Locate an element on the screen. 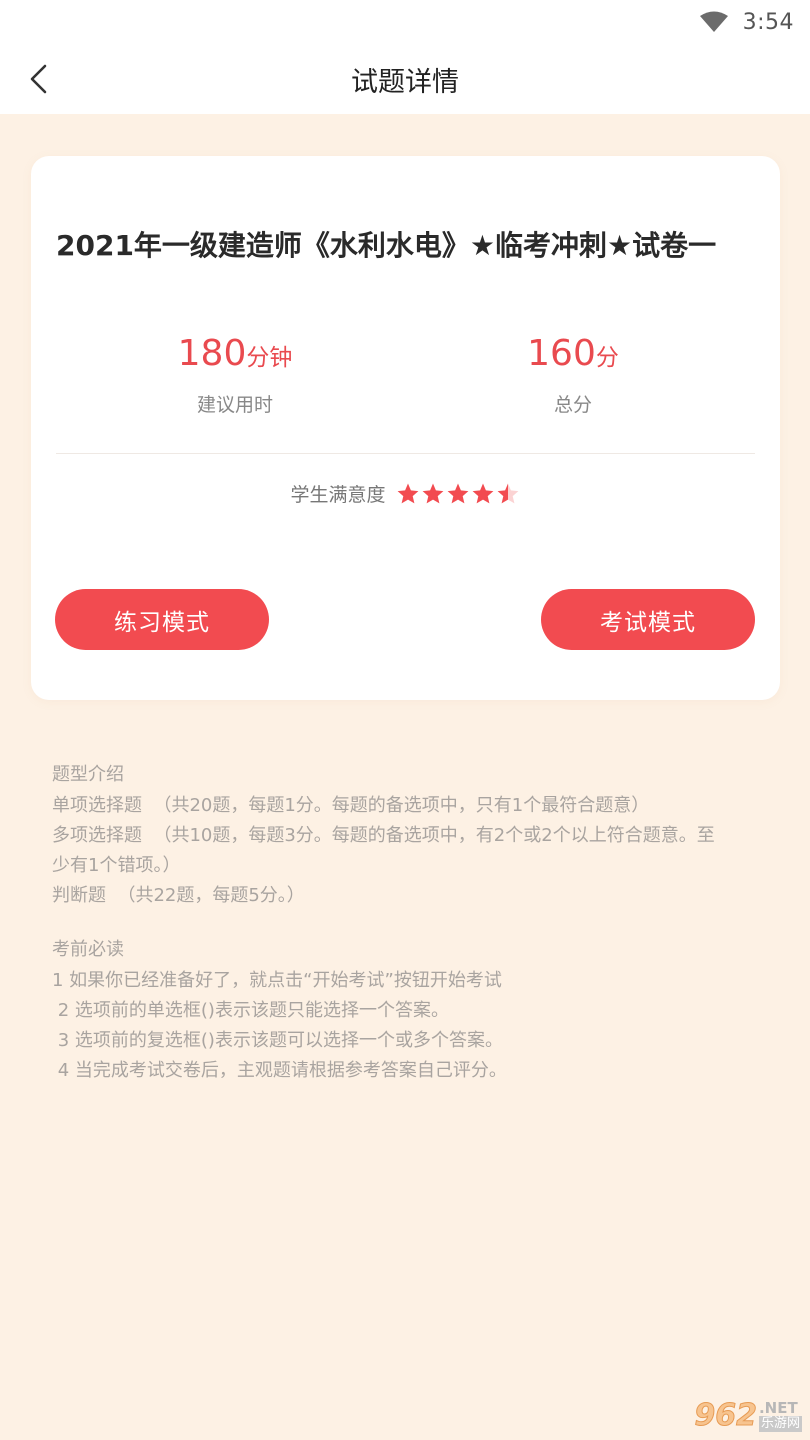  question-type-line: 多项选择题 （共10题，每题3分。每题的备选项中，有2个或2个以上符合题意。至 is located at coordinates (383, 835).